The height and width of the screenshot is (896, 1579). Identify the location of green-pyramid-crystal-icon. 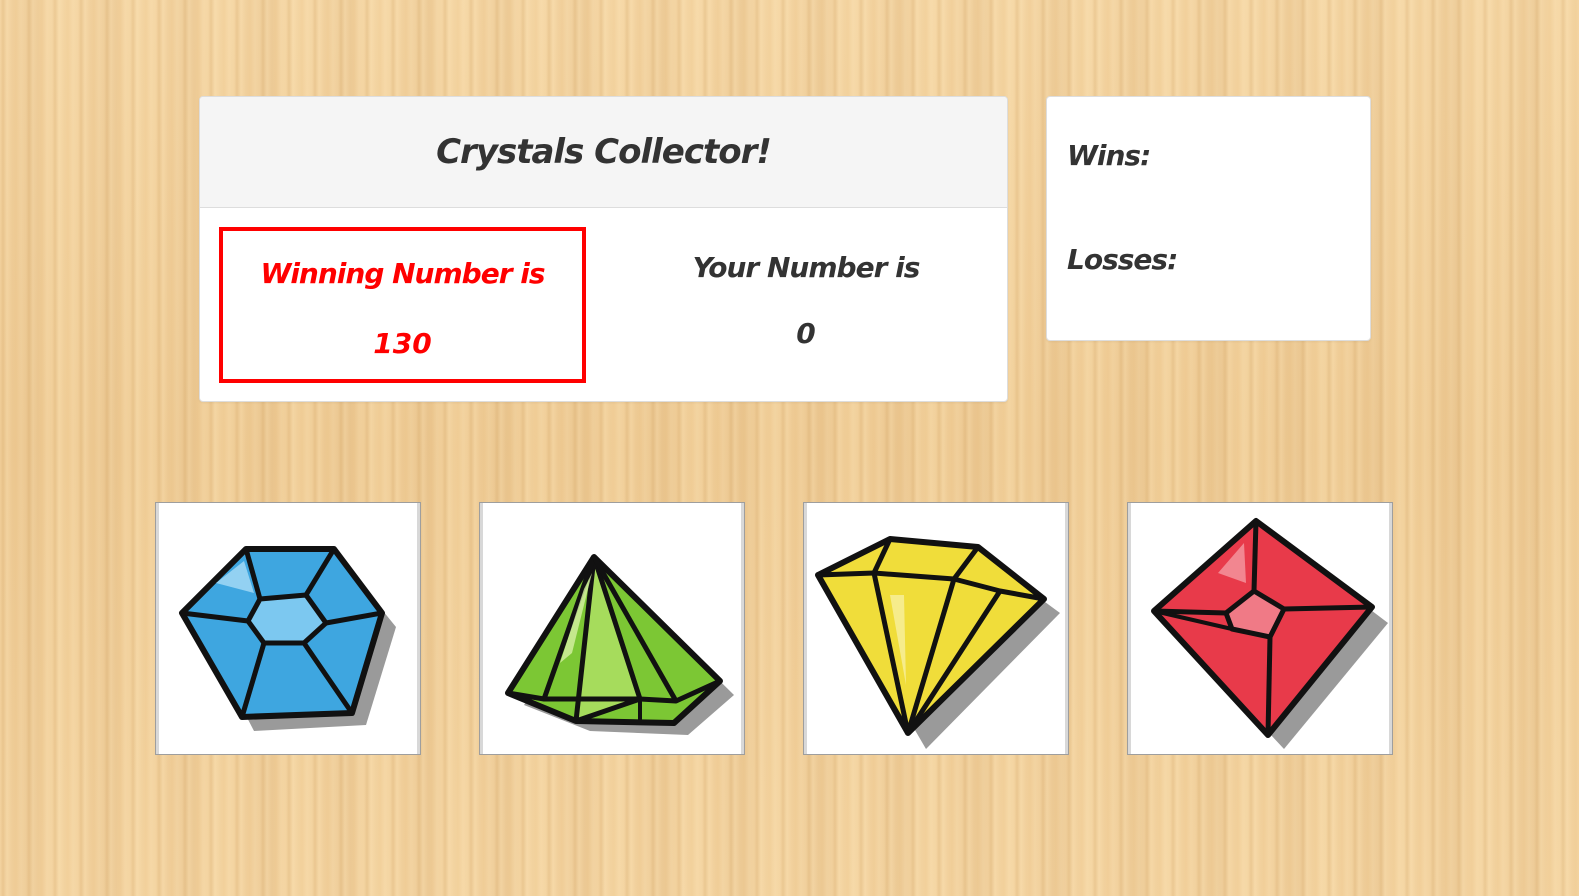
(619, 644).